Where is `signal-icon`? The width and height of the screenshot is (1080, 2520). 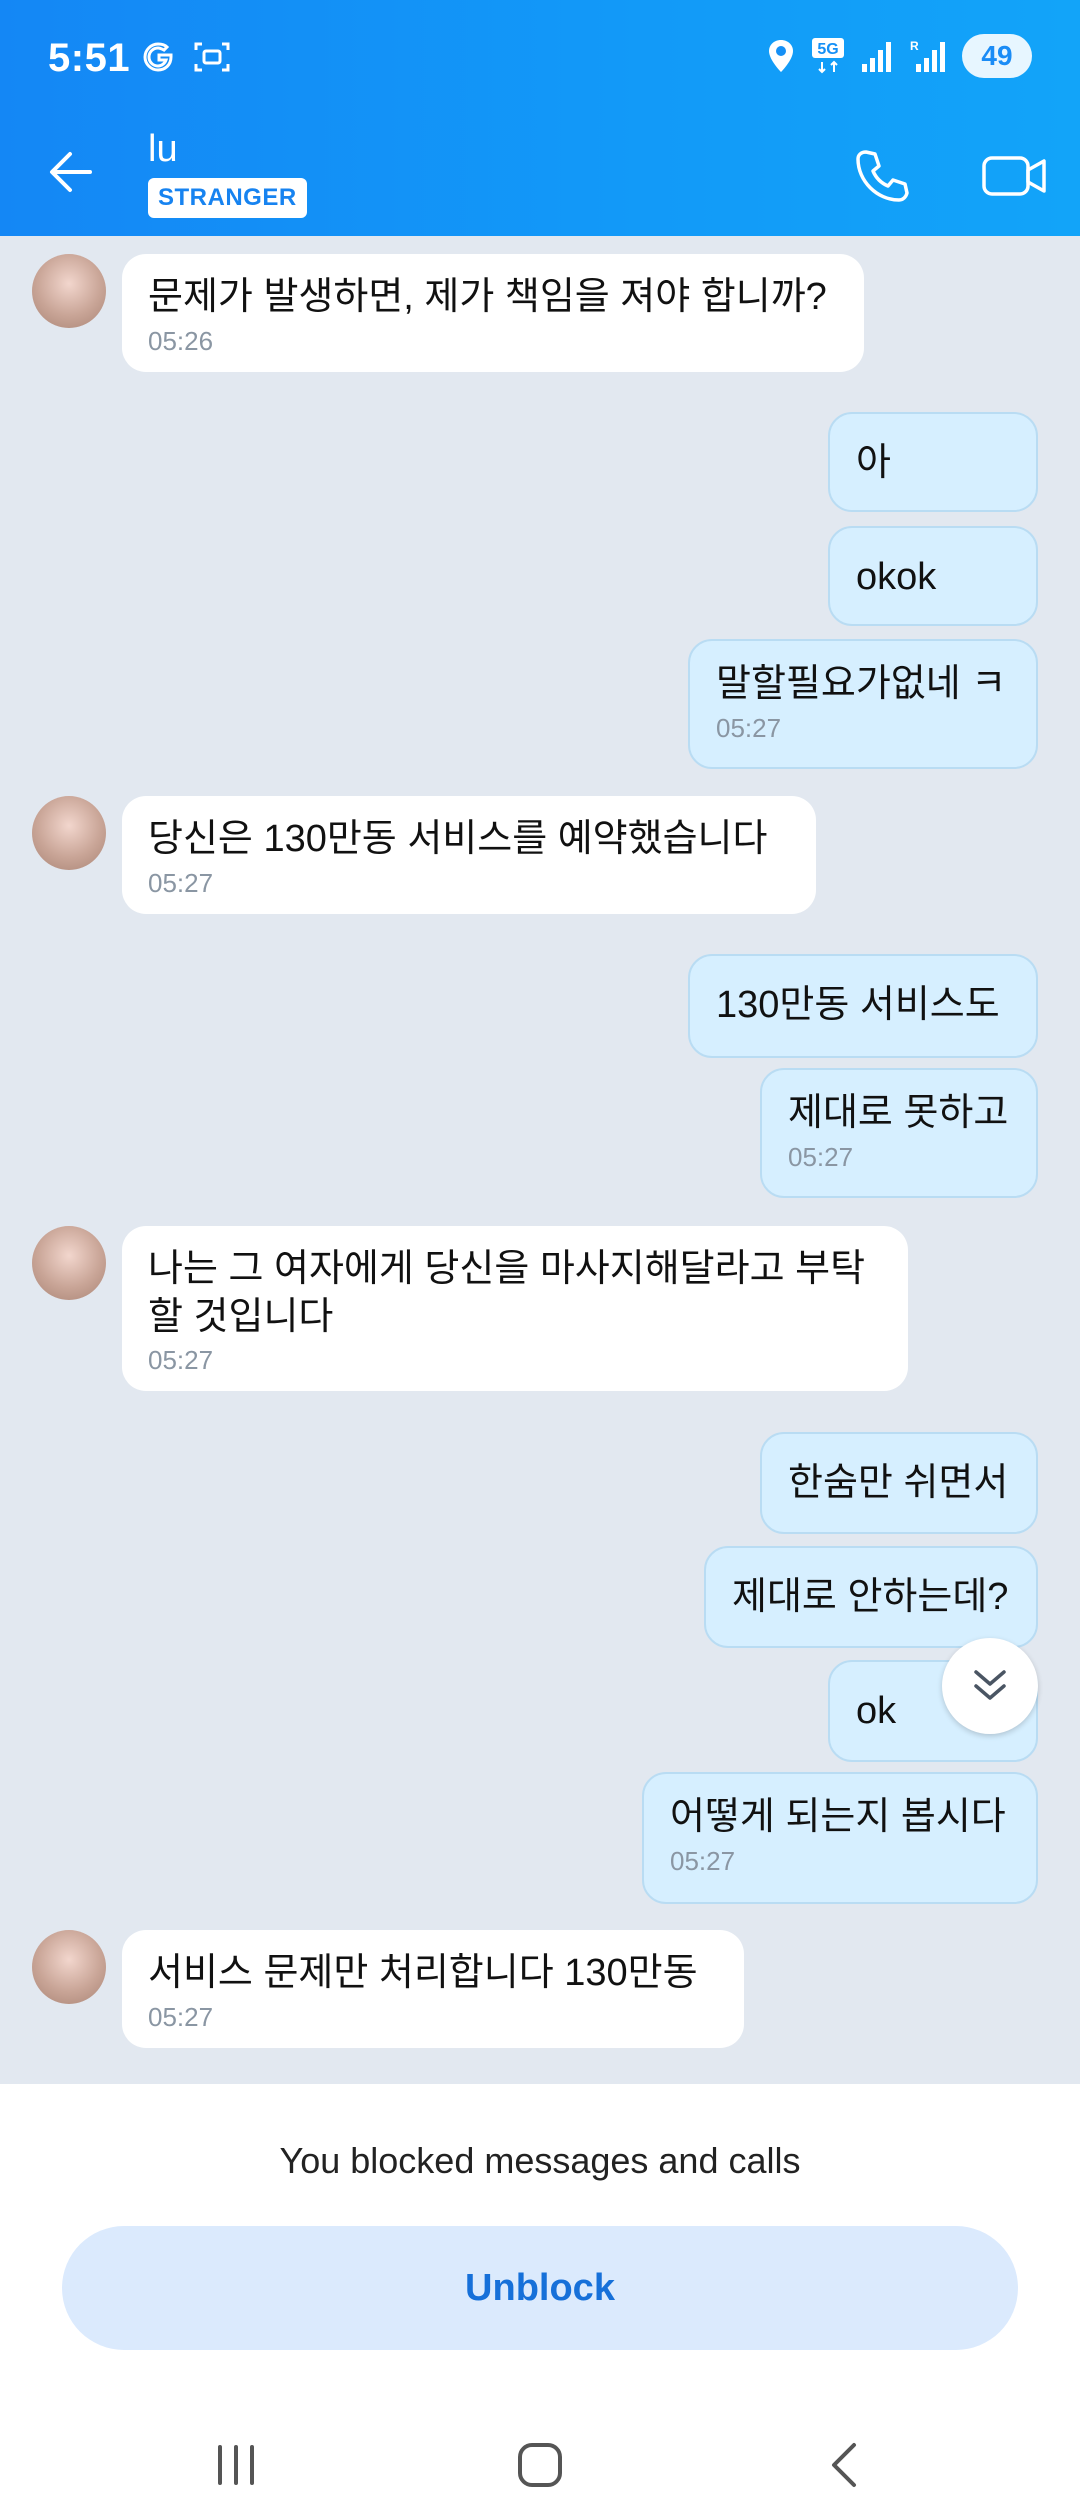 signal-icon is located at coordinates (876, 57).